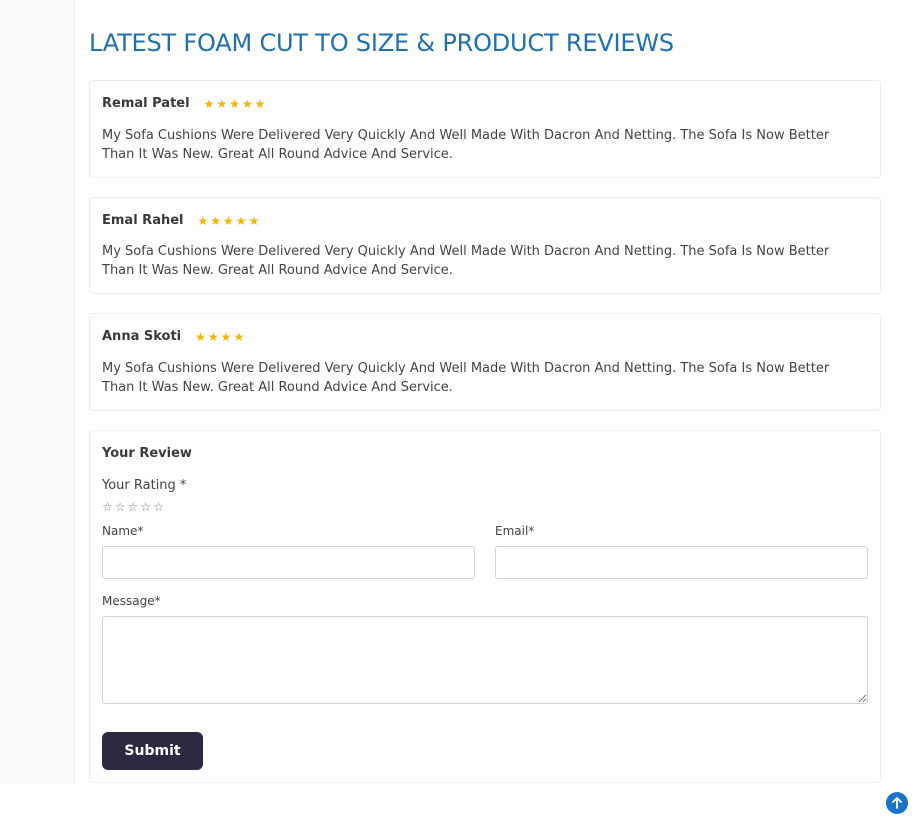 The image size is (914, 825). What do you see at coordinates (144, 485) in the screenshot?
I see `rating-label: Your Rating *` at bounding box center [144, 485].